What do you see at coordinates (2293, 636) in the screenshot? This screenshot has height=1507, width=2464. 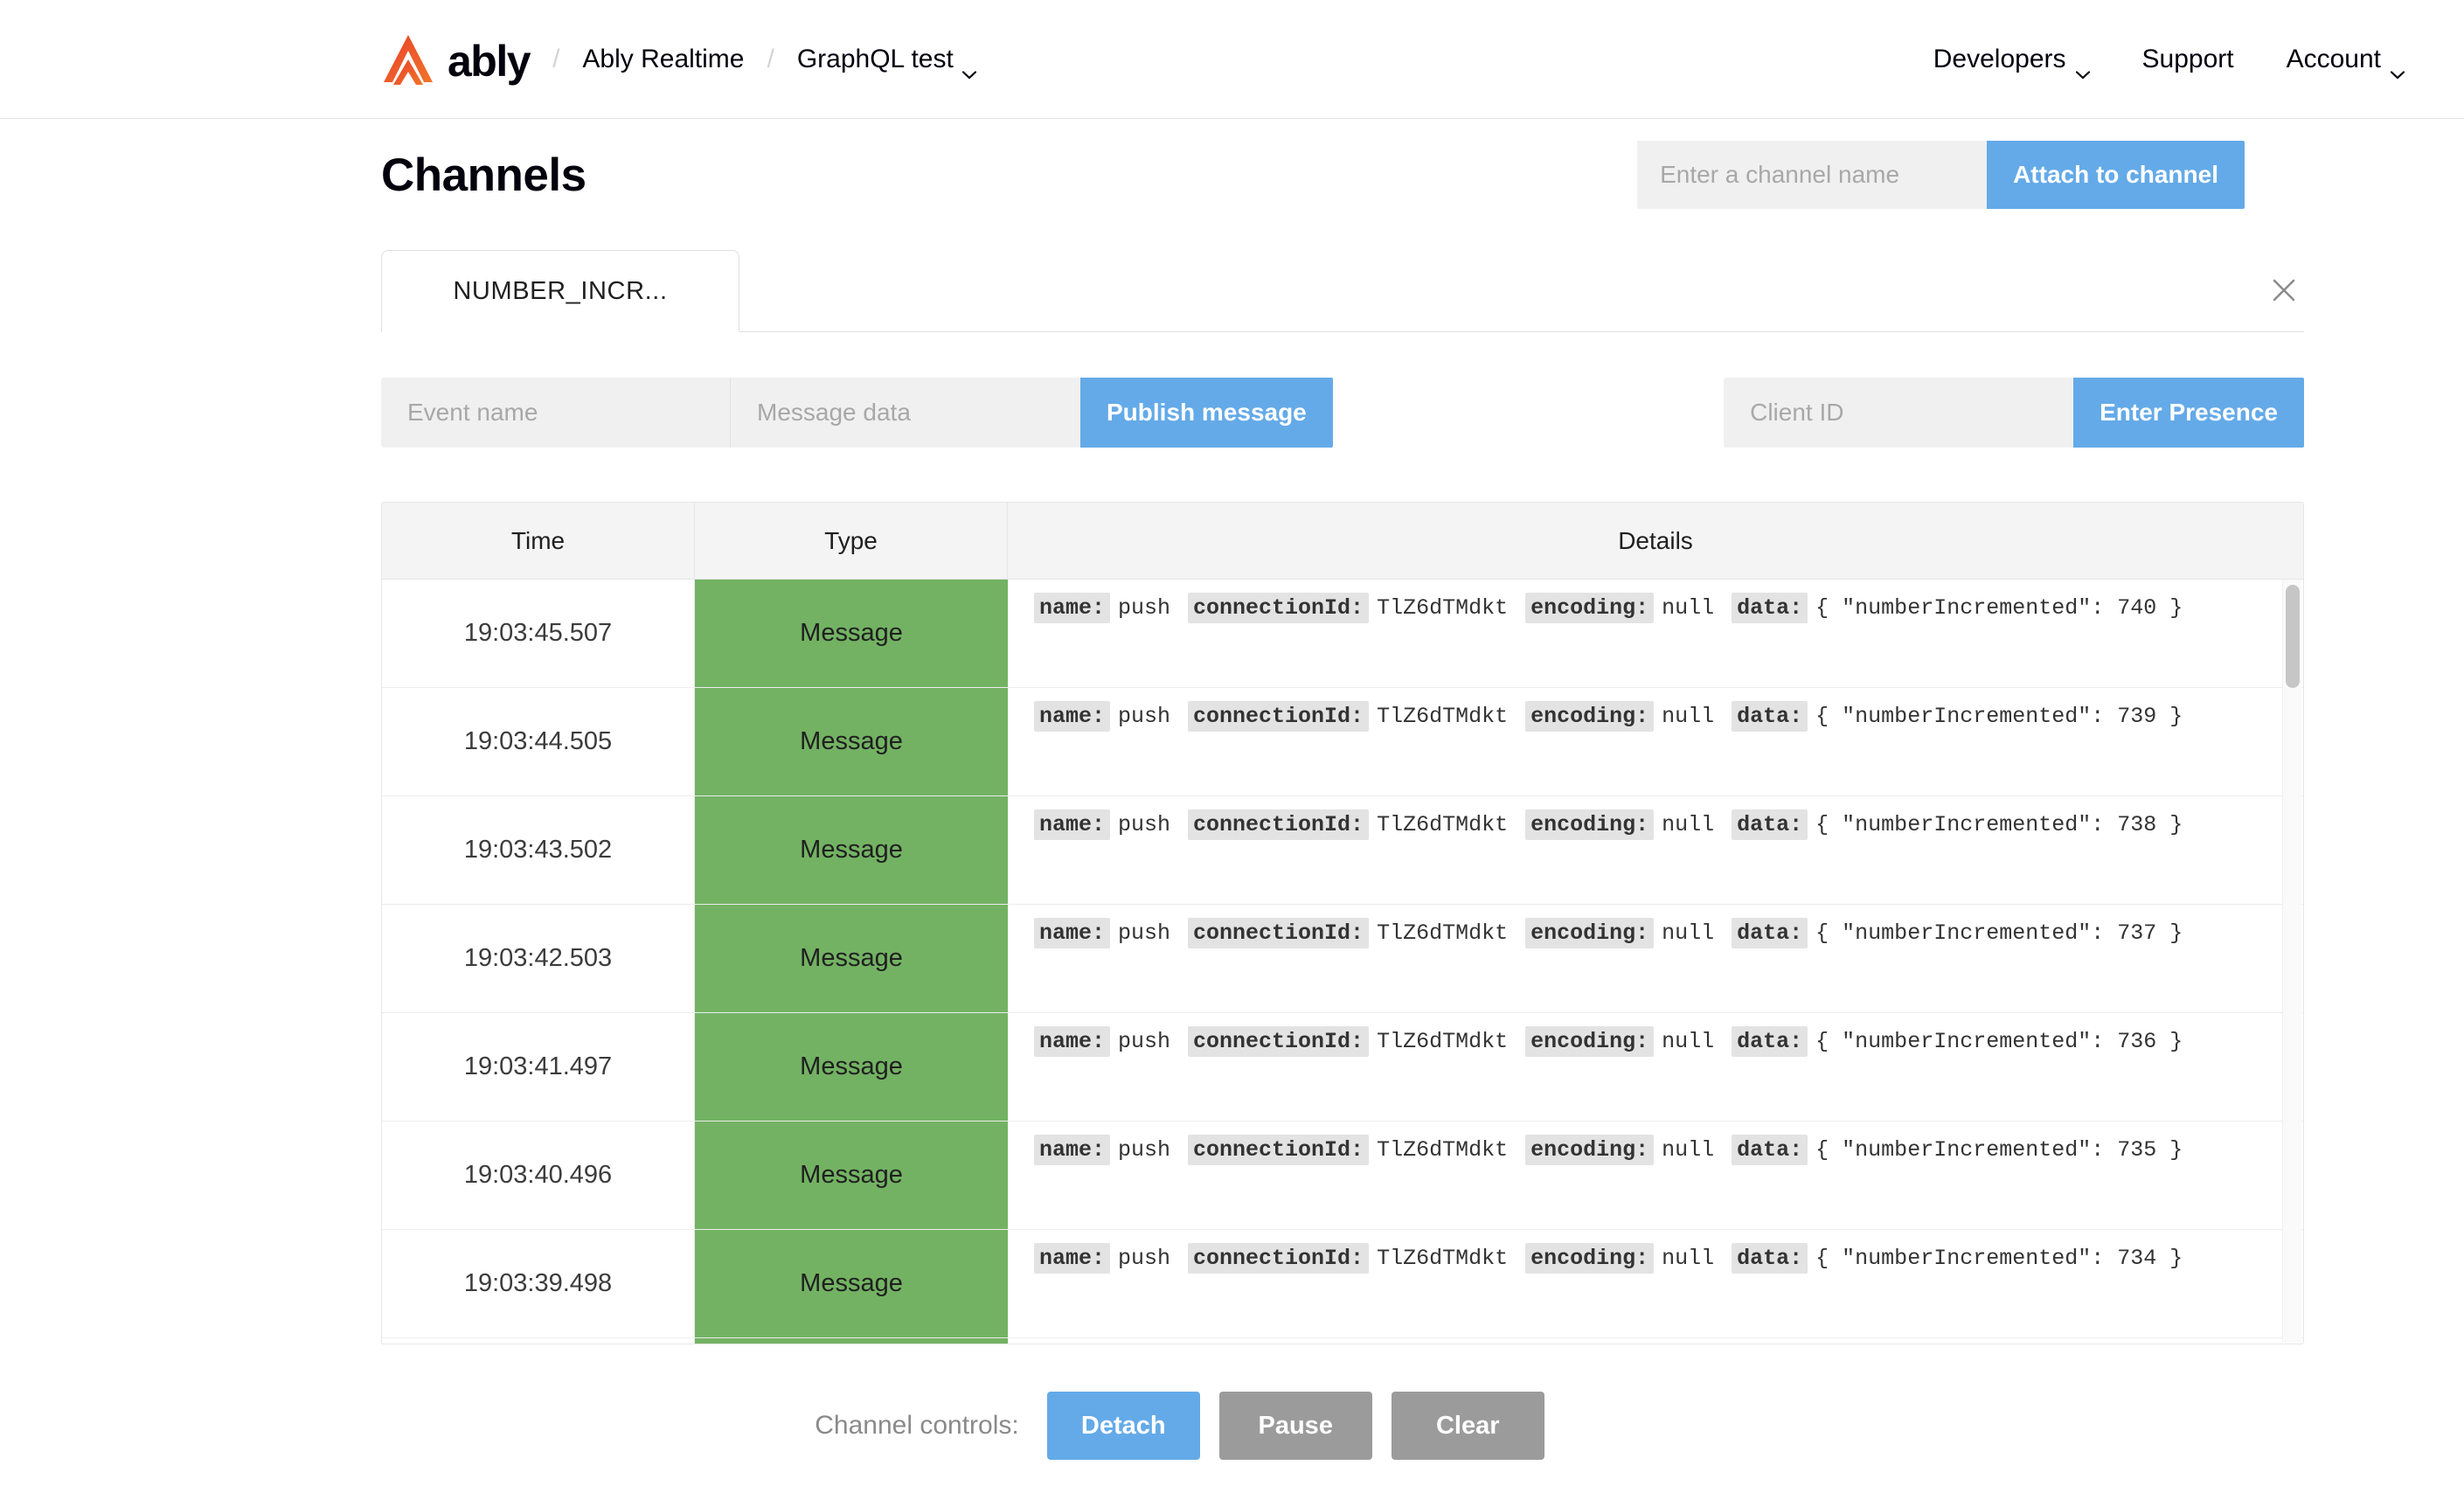 I see `table-scrollbar-thumb` at bounding box center [2293, 636].